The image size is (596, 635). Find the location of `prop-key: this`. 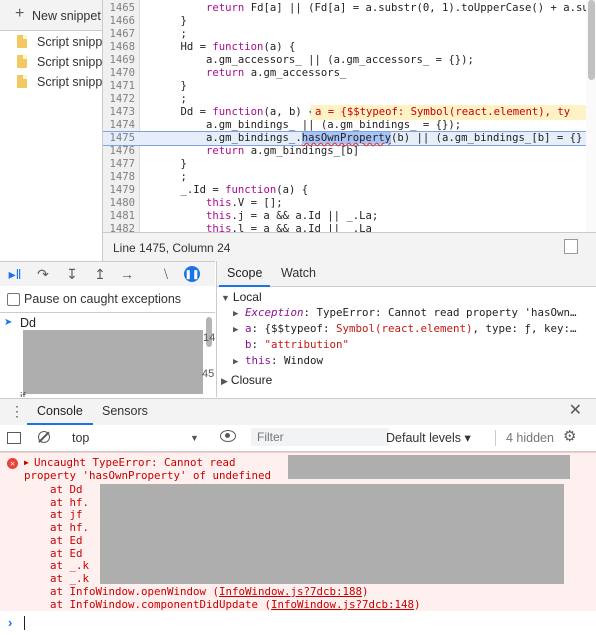

prop-key: this is located at coordinates (257, 360).